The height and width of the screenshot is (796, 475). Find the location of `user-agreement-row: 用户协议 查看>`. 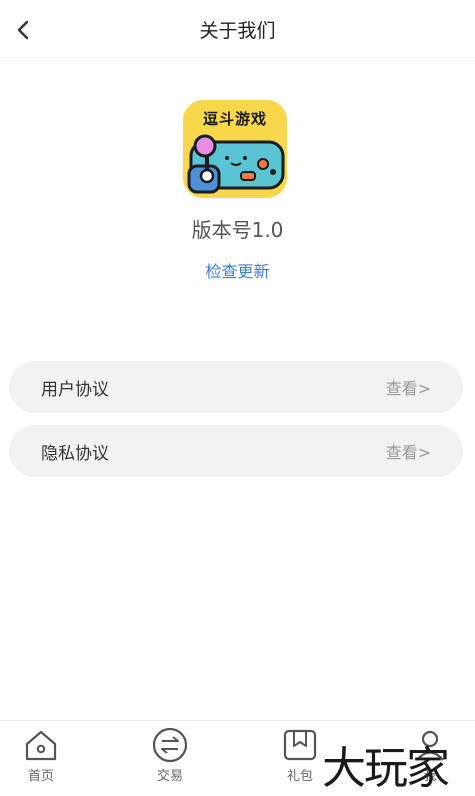

user-agreement-row: 用户协议 查看> is located at coordinates (236, 387).